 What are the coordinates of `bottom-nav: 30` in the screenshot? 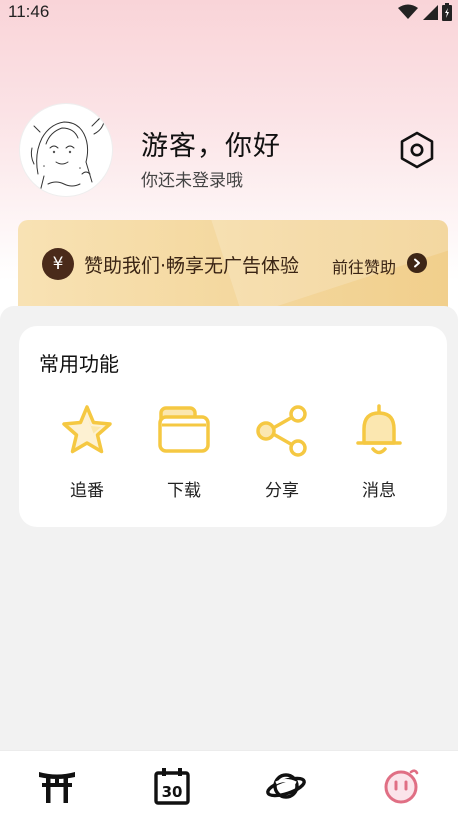 It's located at (229, 785).